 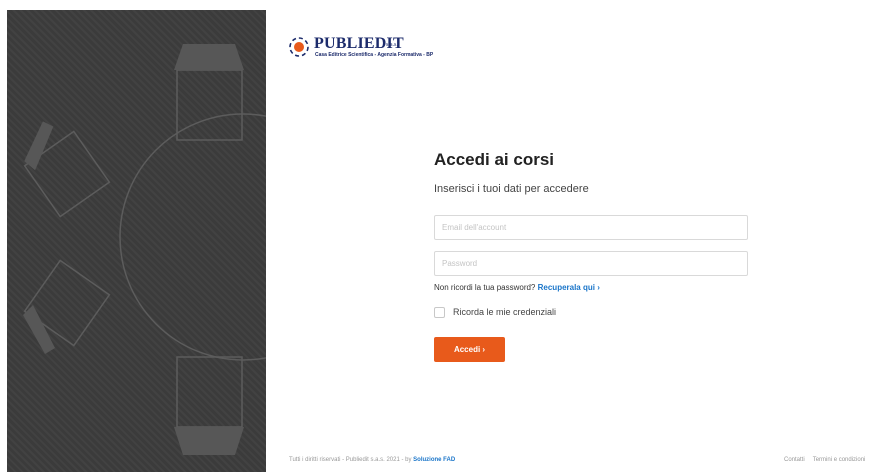 I want to click on brand-suffix: s.a.s., so click(x=392, y=45).